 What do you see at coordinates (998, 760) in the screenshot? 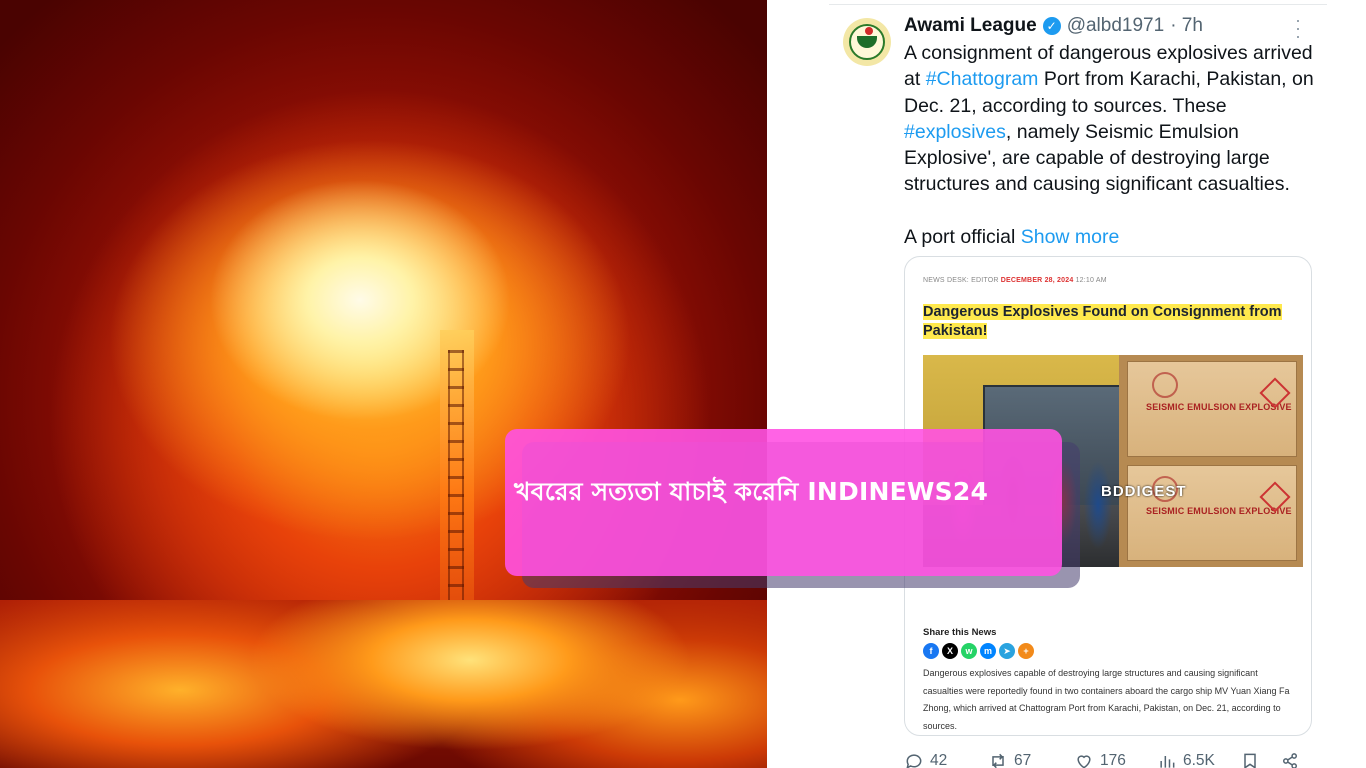
I see `repost-icon` at bounding box center [998, 760].